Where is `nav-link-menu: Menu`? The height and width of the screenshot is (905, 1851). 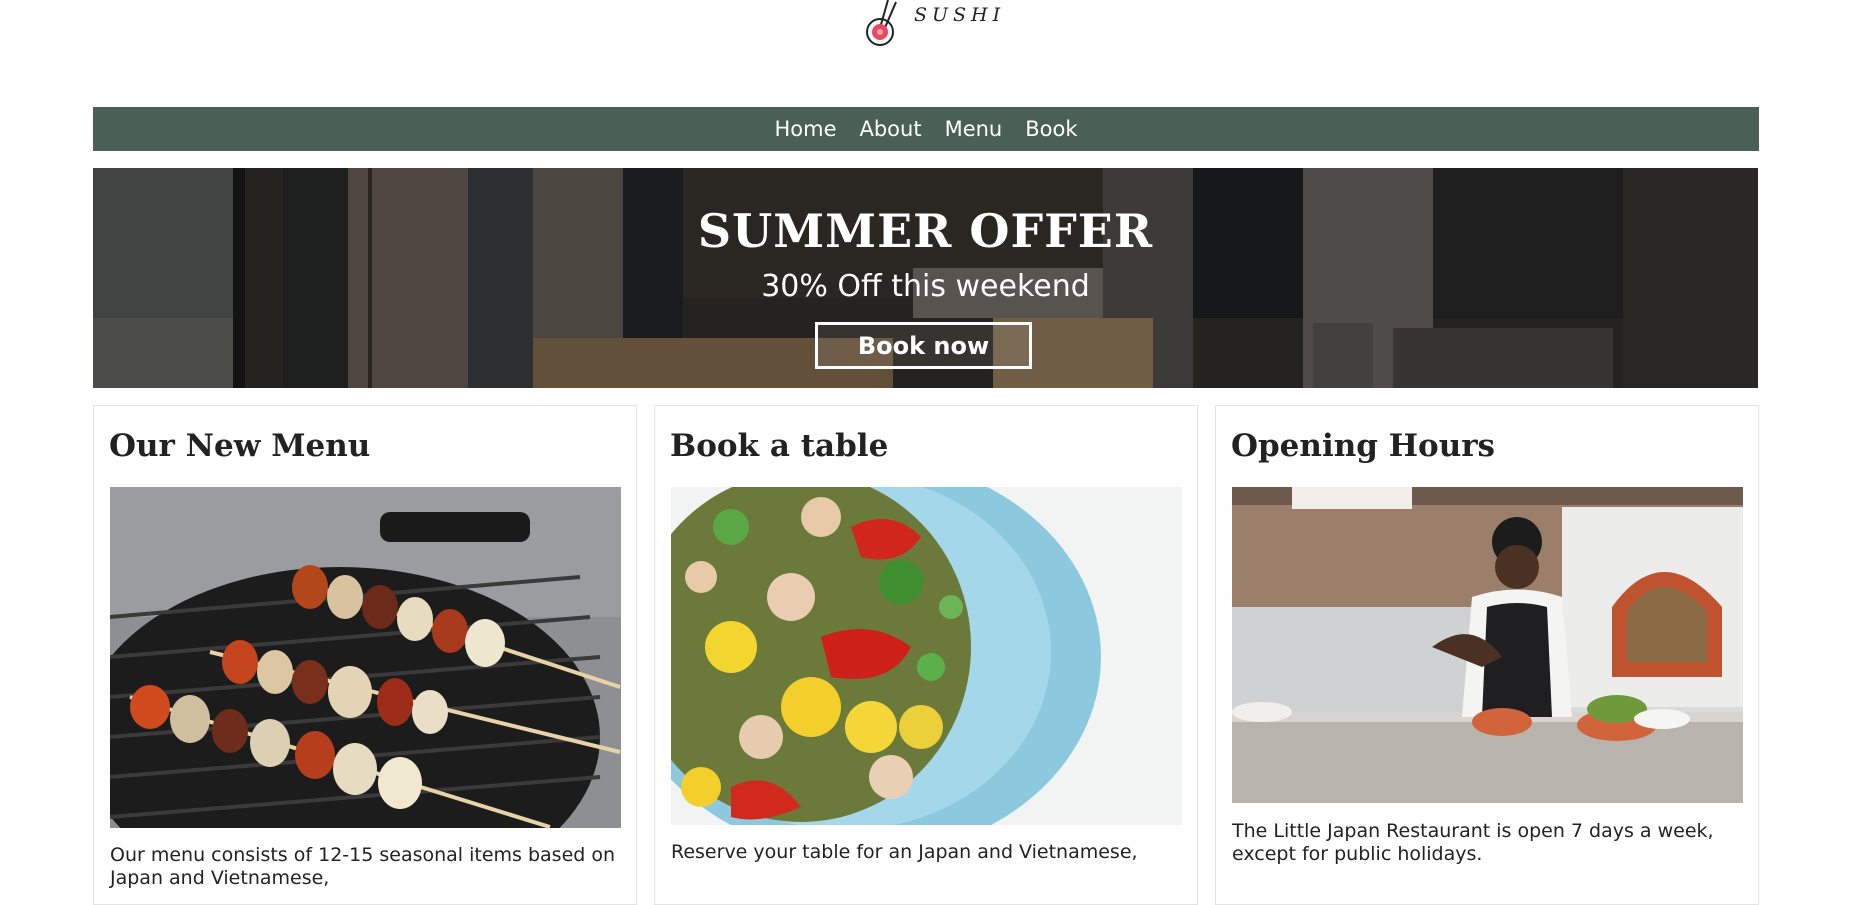 nav-link-menu: Menu is located at coordinates (974, 129).